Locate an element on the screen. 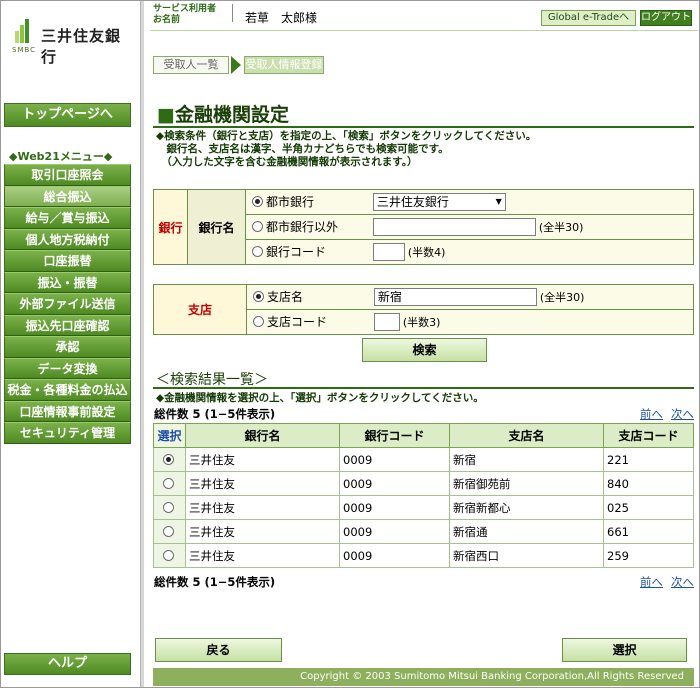 This screenshot has width=700, height=688. logout-button: ログアウト is located at coordinates (666, 18).